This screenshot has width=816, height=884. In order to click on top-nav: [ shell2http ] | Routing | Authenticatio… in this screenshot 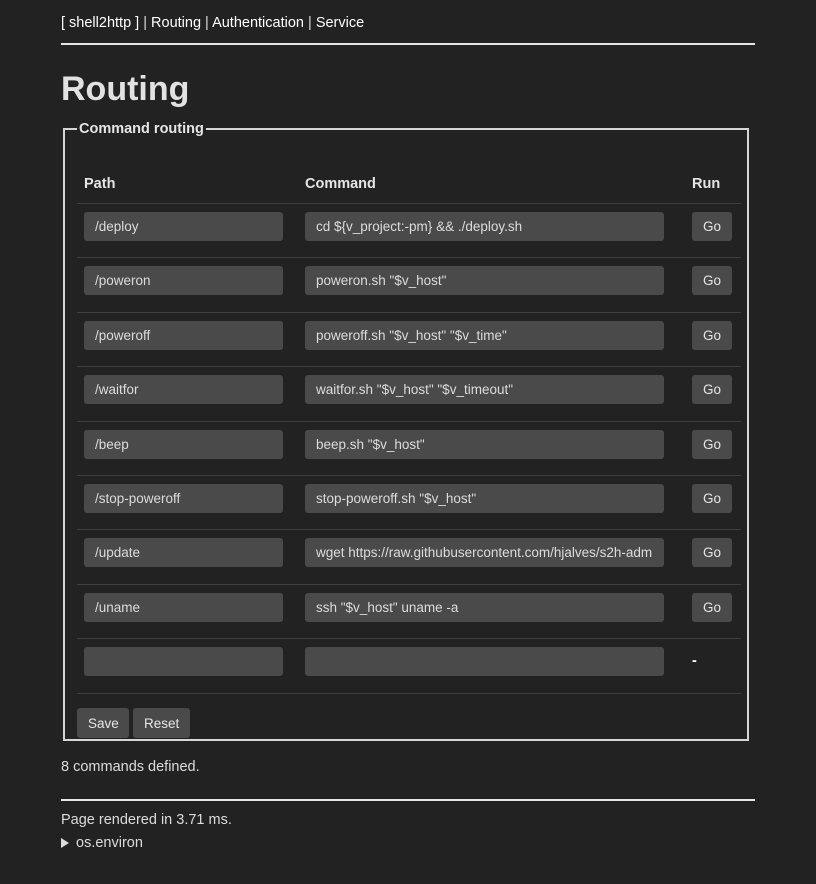, I will do `click(212, 23)`.